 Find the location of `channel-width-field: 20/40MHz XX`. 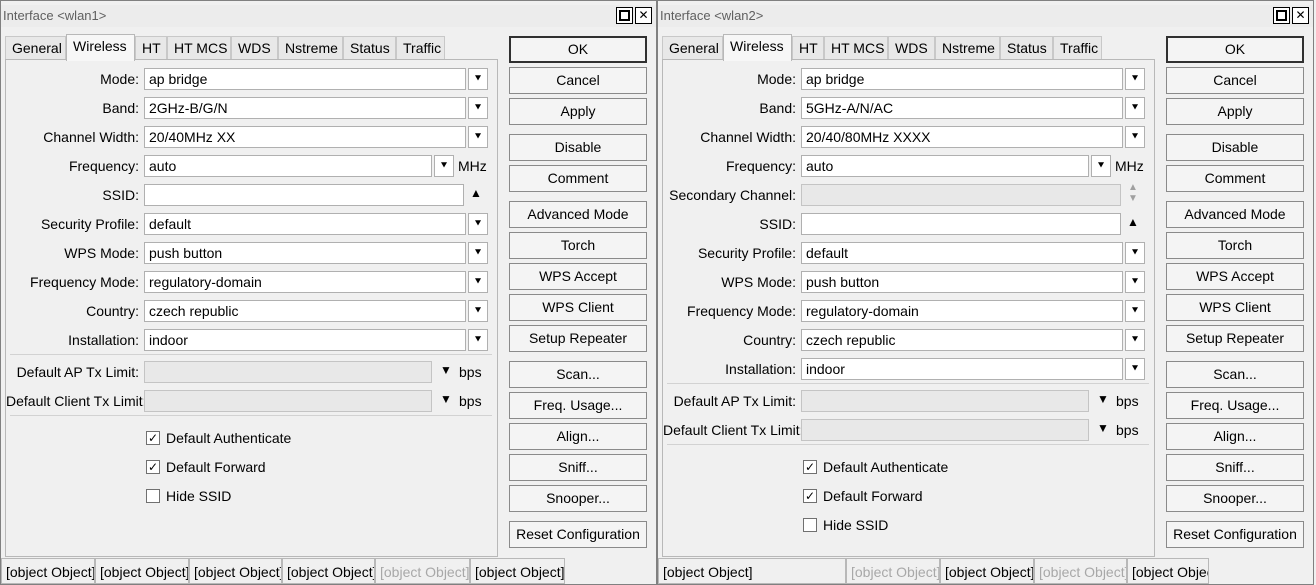

channel-width-field: 20/40MHz XX is located at coordinates (305, 137).